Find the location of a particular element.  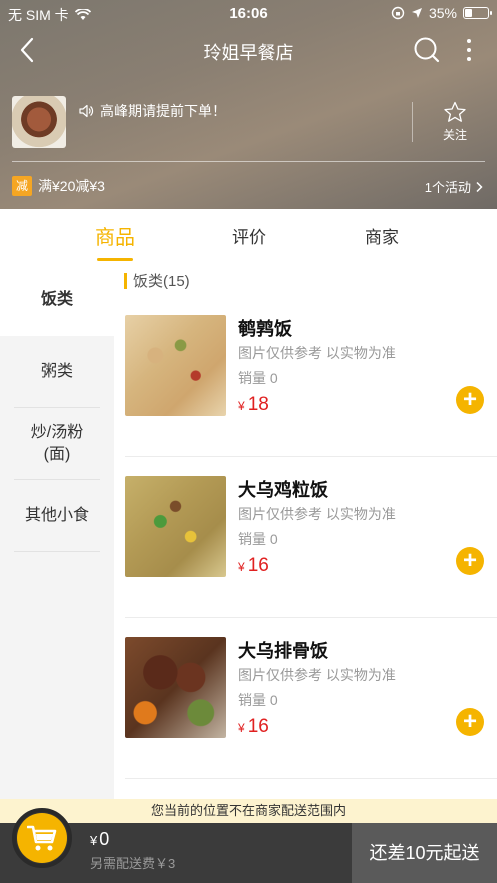

tab-bar: 商品 评价 商家 is located at coordinates (248, 236).